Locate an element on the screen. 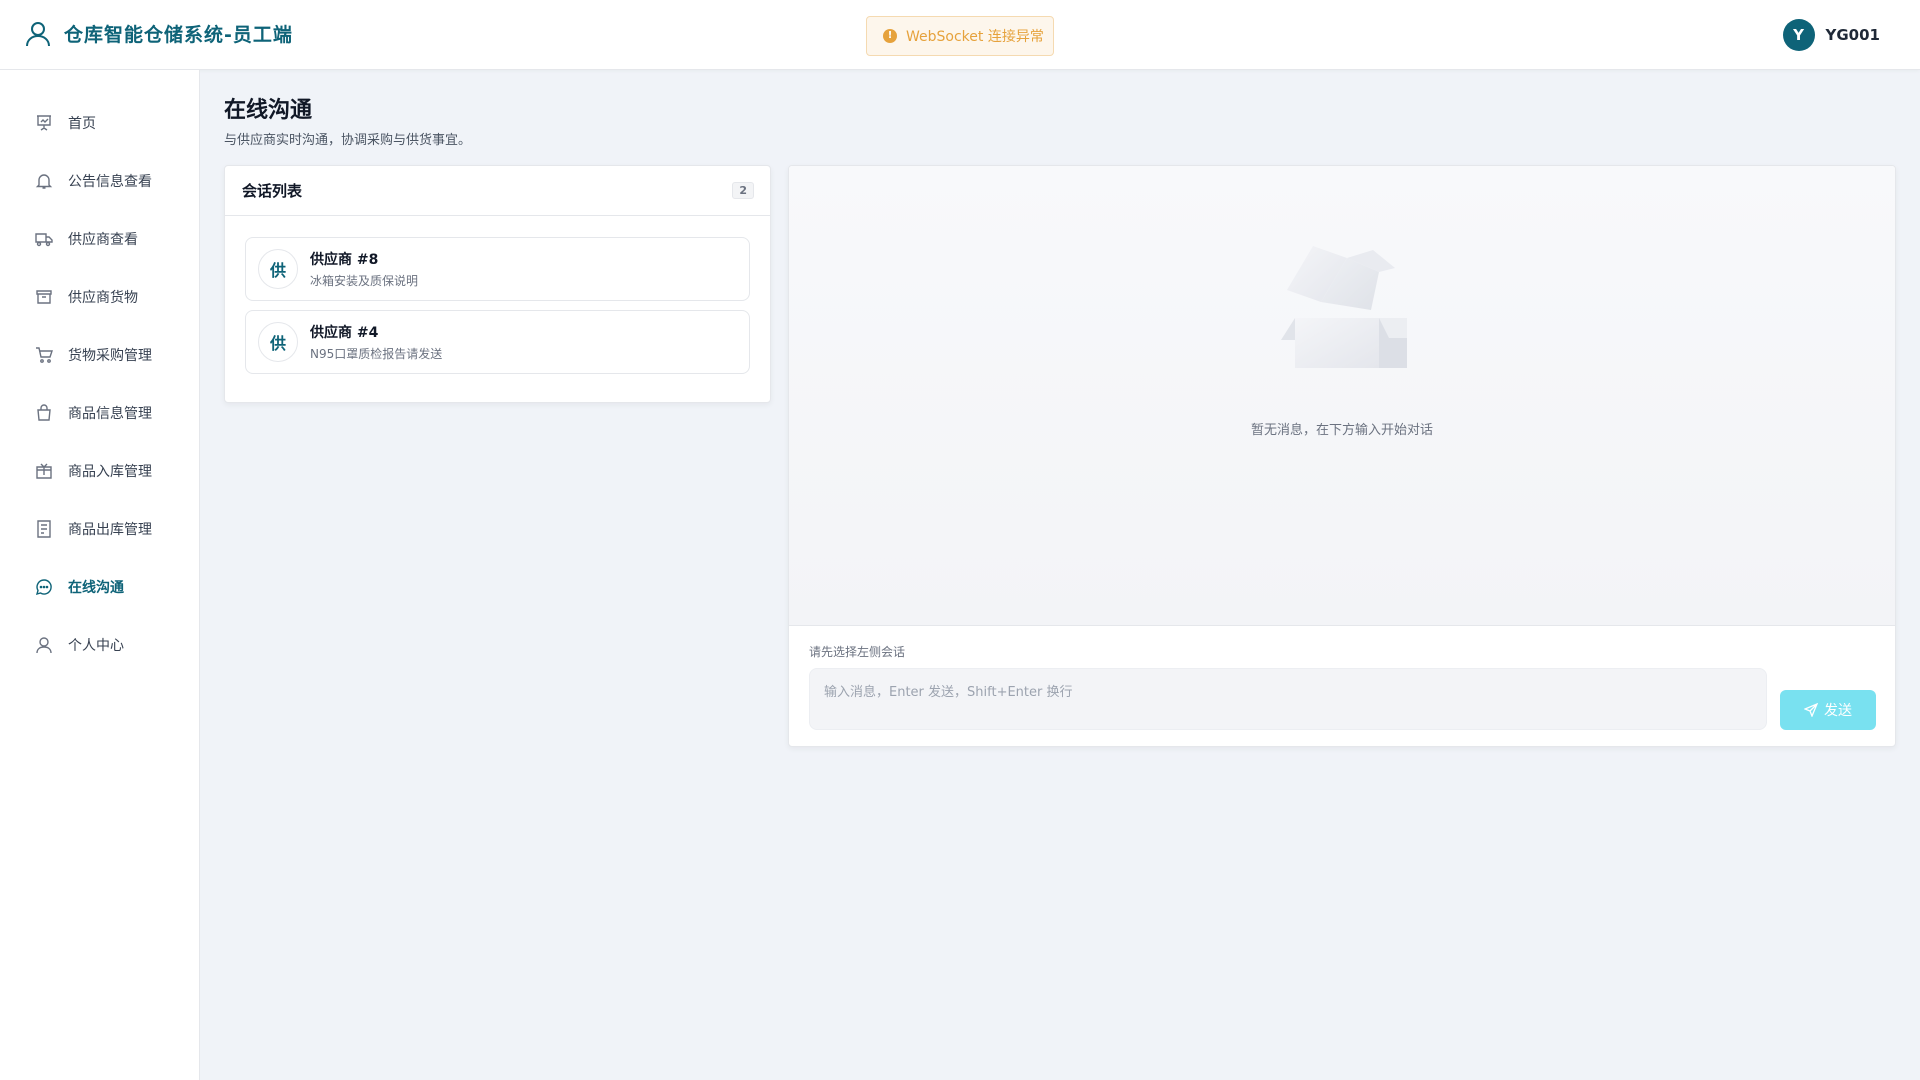 This screenshot has height=1080, width=1920. empty-box-icon is located at coordinates (1344, 307).